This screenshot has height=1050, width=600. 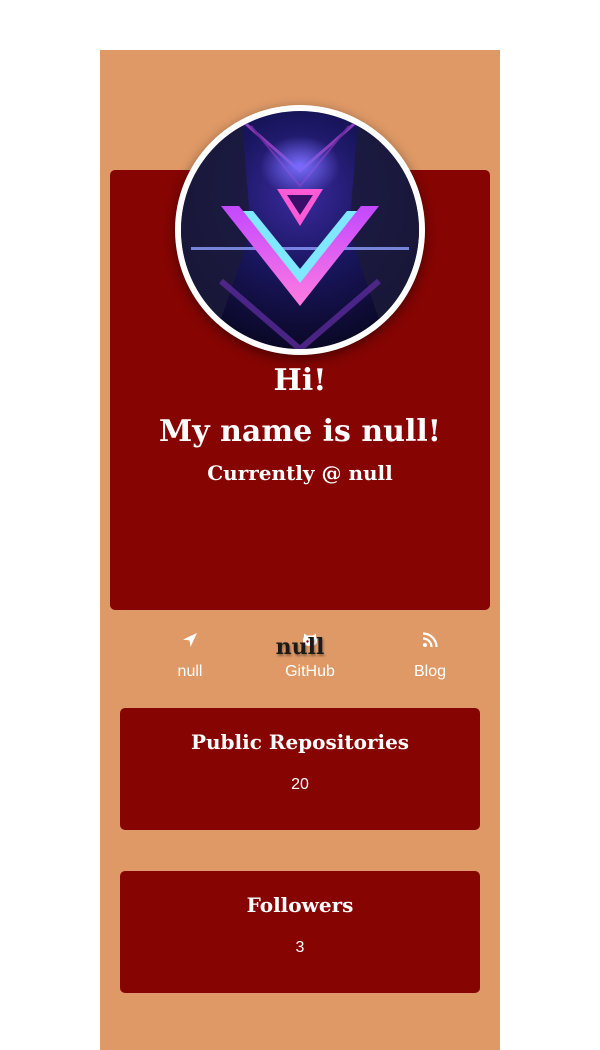 I want to click on stat-title: Public Repositories, so click(x=300, y=742).